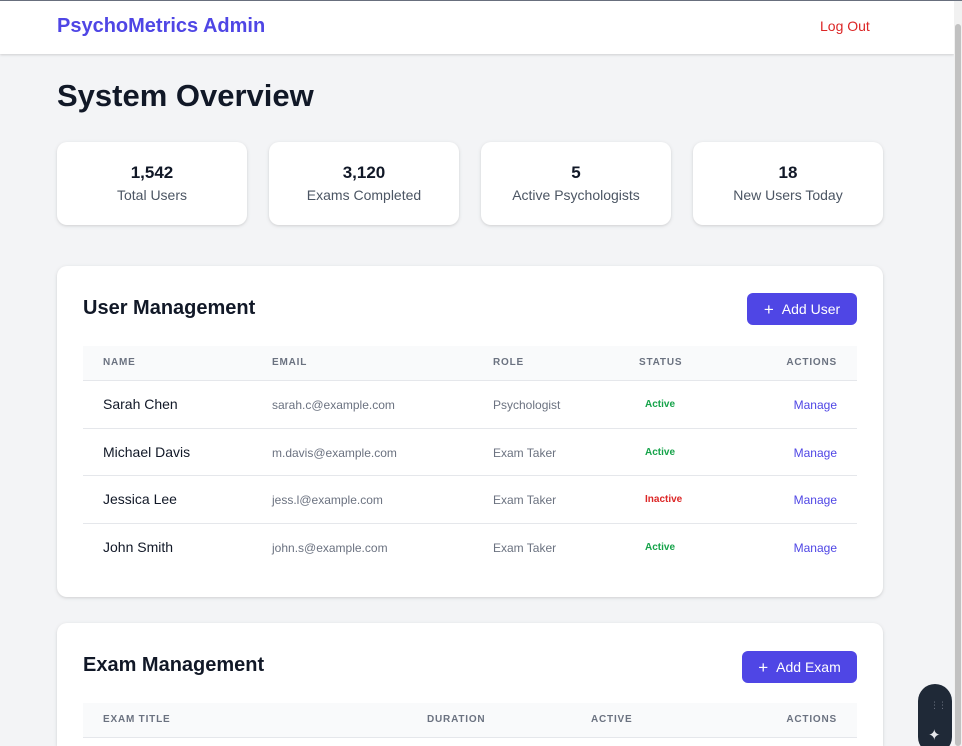 This screenshot has height=746, width=962. What do you see at coordinates (470, 363) in the screenshot?
I see `users-table-header: Name Email Role Status Actions` at bounding box center [470, 363].